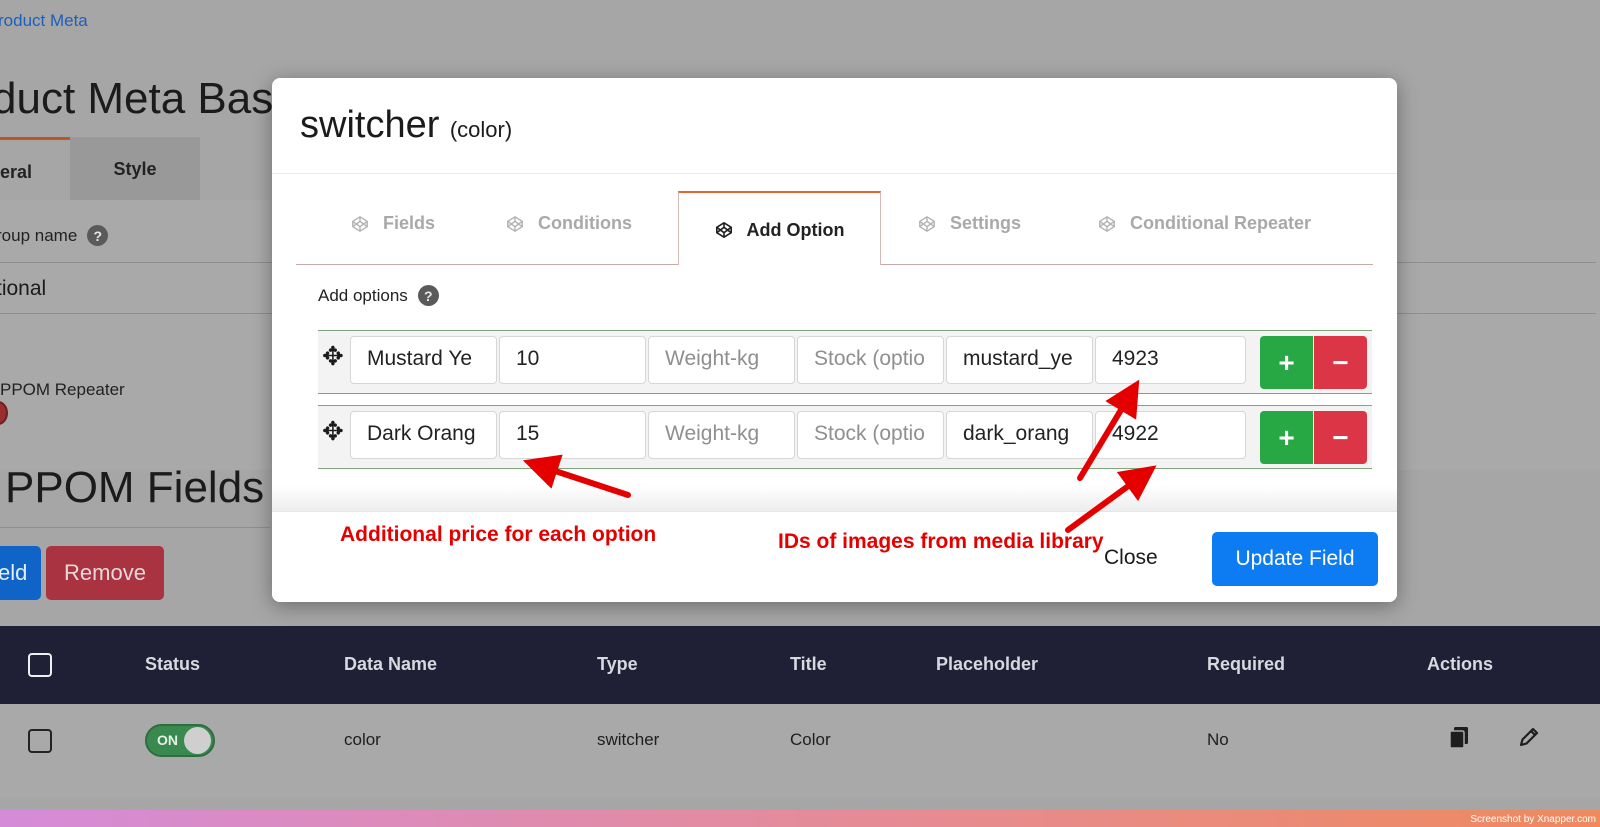  I want to click on cell-title: Color, so click(810, 739).